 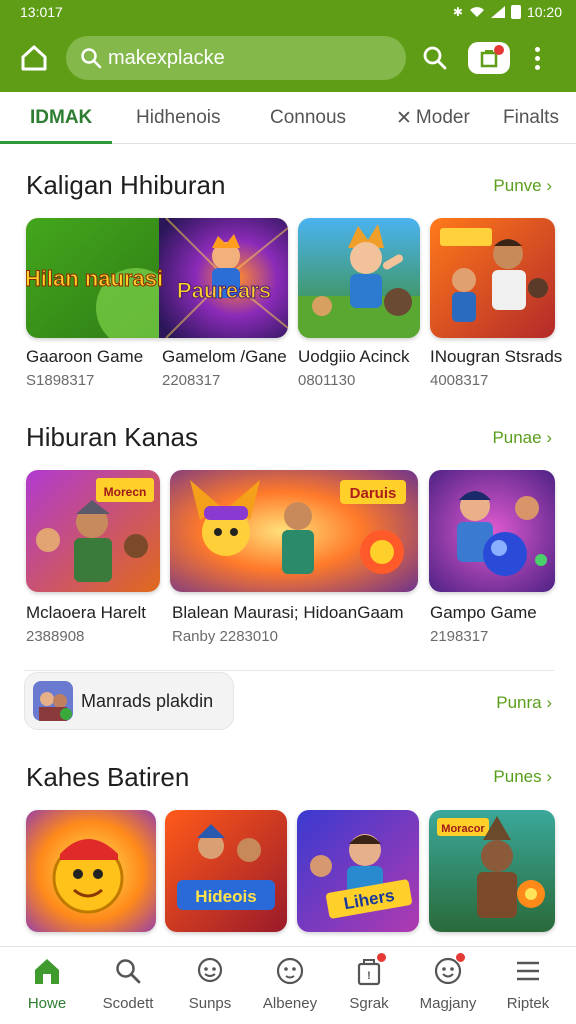 I want to click on section-more-link: Punve ›, so click(x=522, y=186).